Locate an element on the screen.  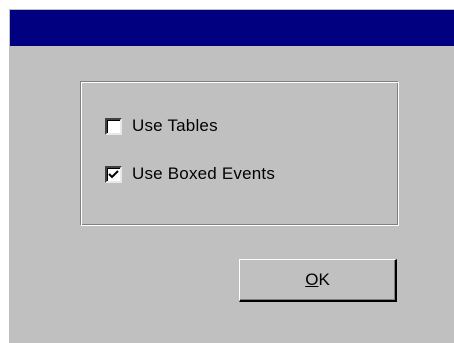
checkmark-icon is located at coordinates (113, 173).